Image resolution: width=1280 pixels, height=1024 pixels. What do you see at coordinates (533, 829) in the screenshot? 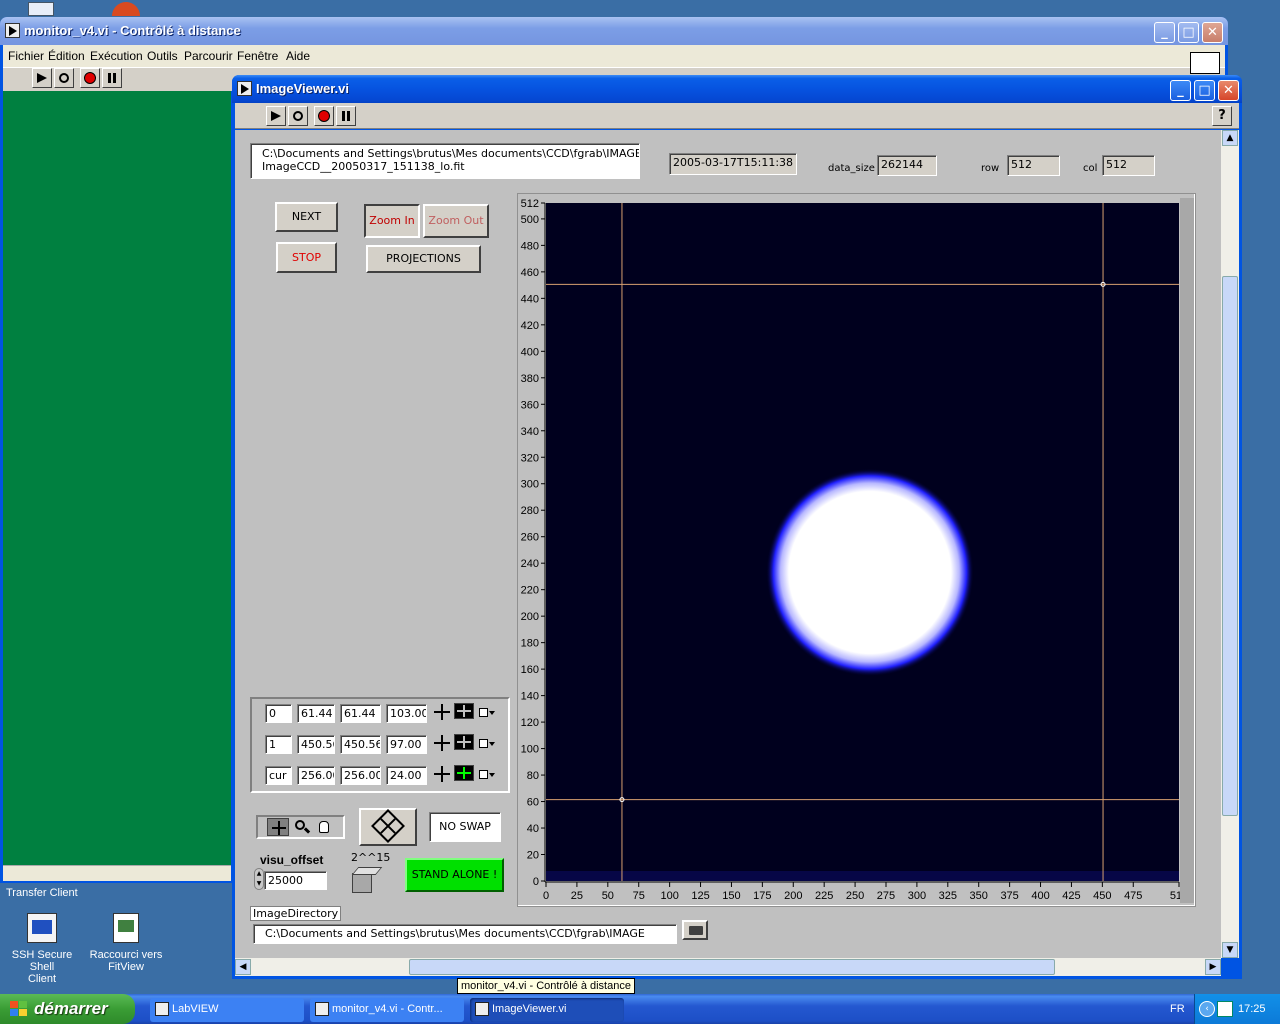
I see `y-tick-label: 40` at bounding box center [533, 829].